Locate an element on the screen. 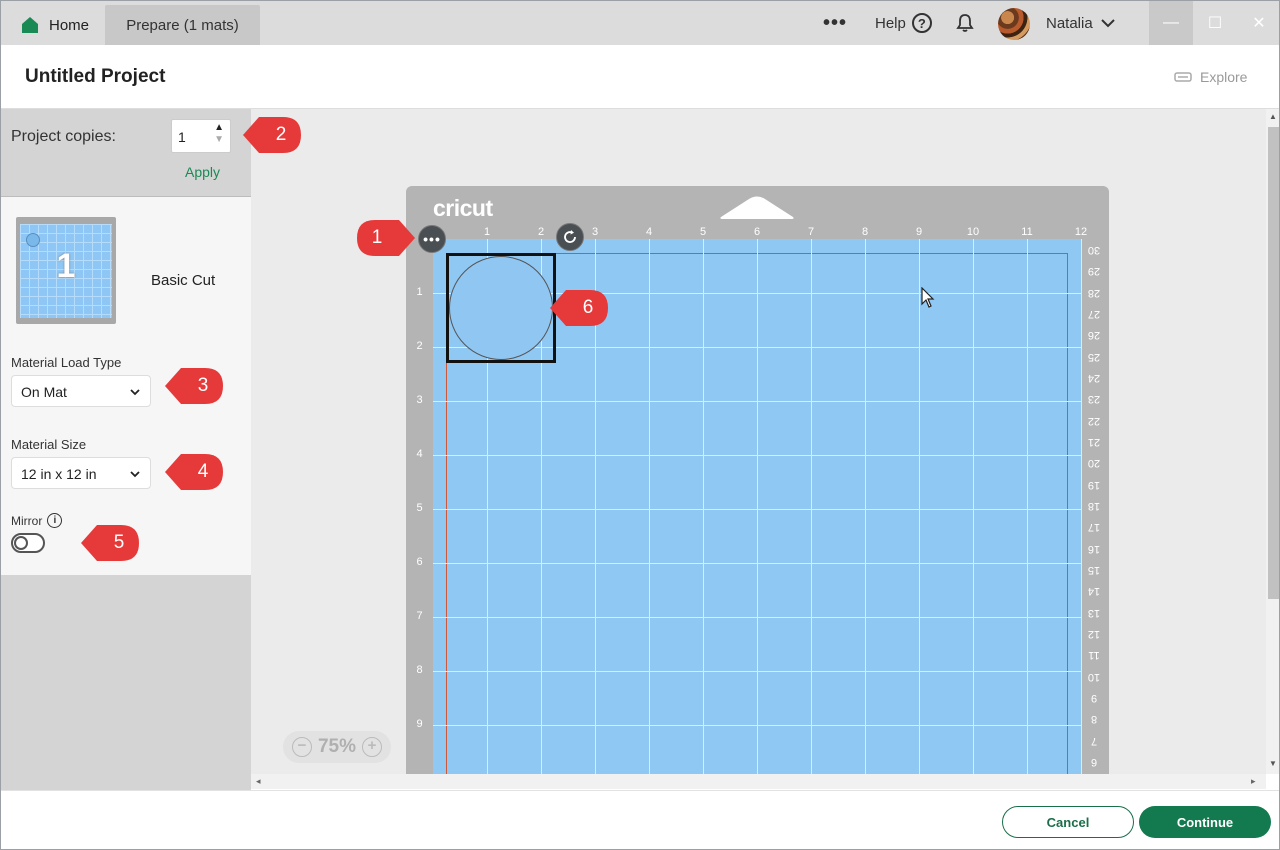 This screenshot has height=850, width=1280. zoom-level: 75% is located at coordinates (337, 746).